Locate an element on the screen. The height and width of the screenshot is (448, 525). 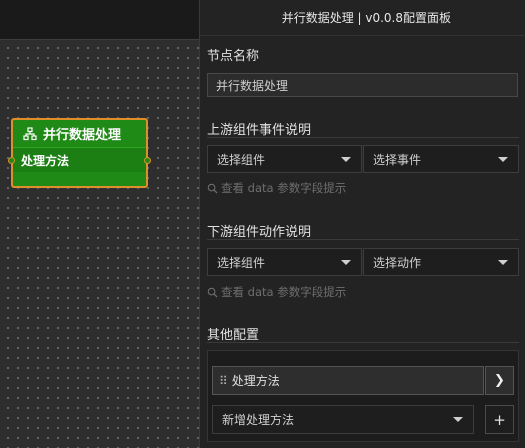
node-name-label: 节点名称 is located at coordinates (233, 56).